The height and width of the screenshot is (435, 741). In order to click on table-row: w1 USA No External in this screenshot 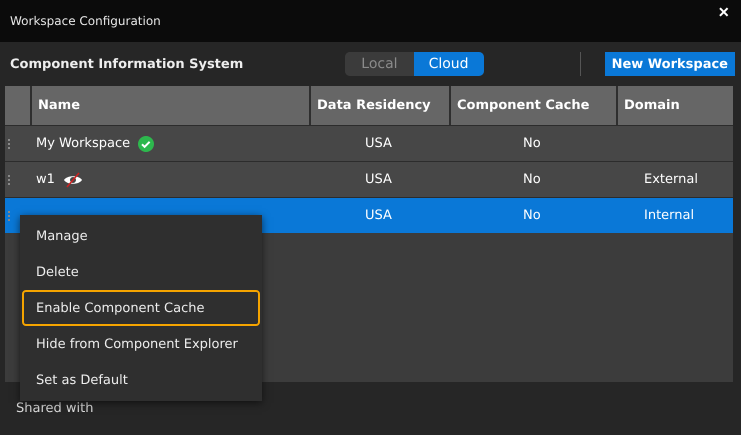, I will do `click(369, 179)`.